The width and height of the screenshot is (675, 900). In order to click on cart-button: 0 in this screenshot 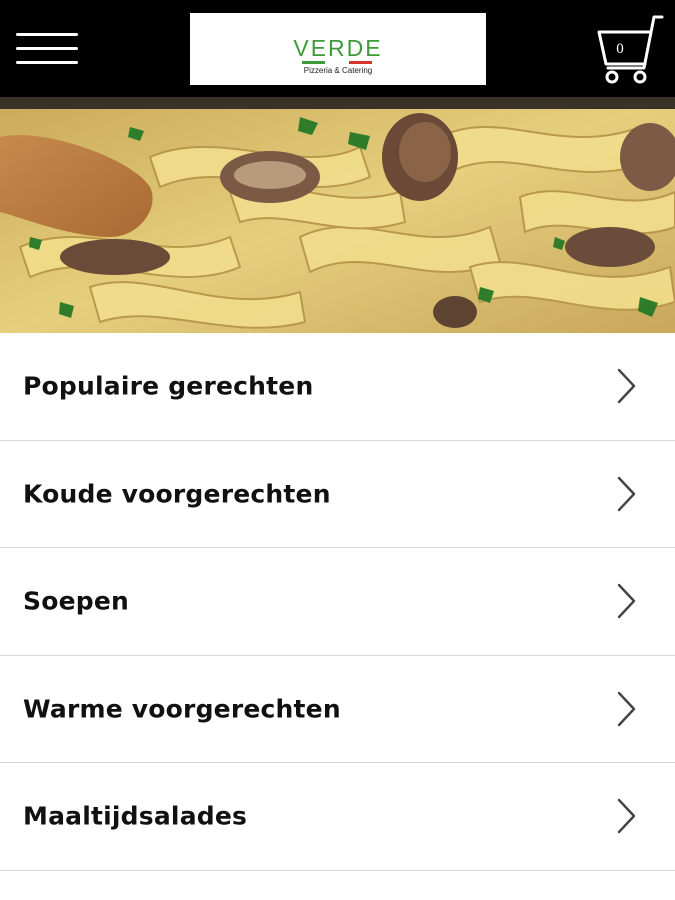, I will do `click(631, 49)`.